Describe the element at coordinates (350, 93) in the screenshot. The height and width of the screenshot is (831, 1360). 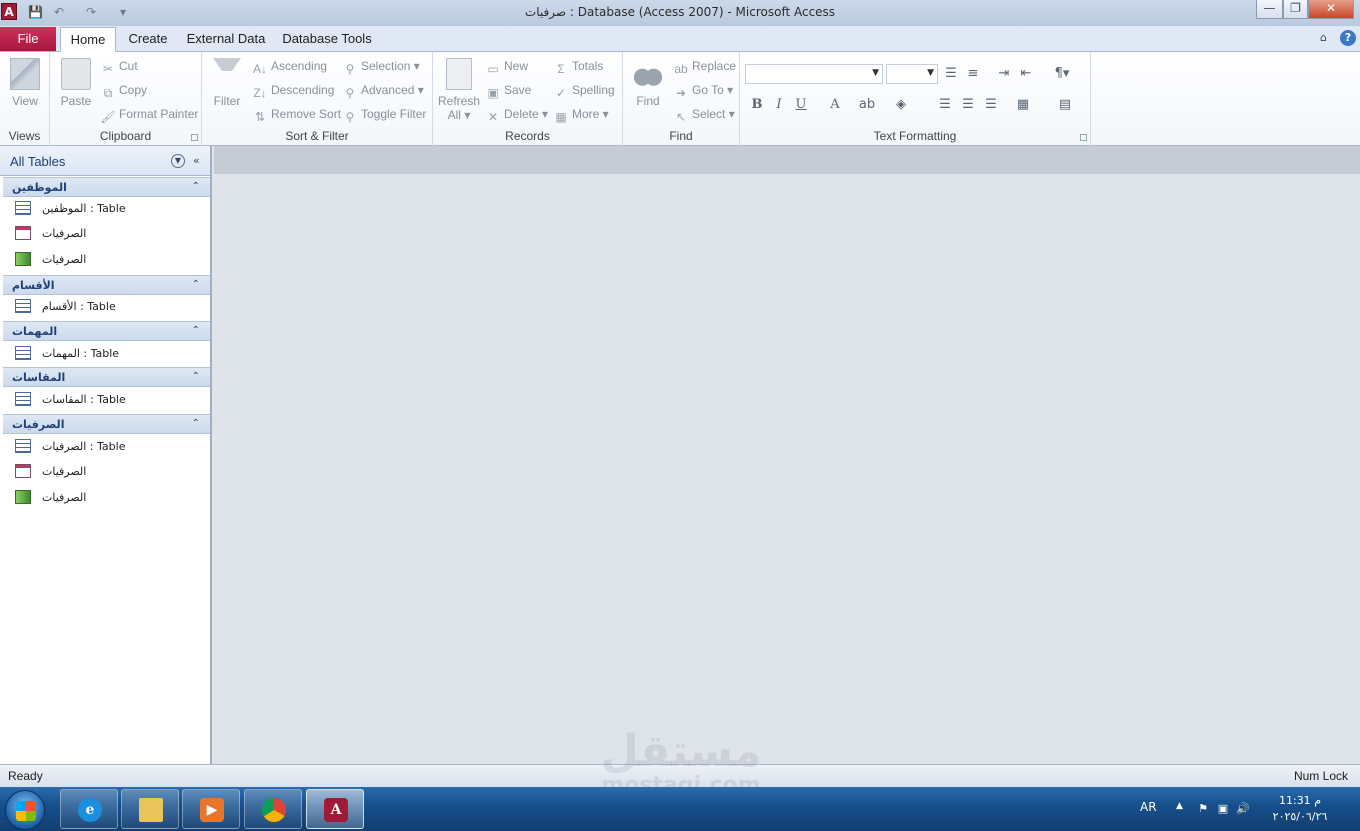
I see `advanced-filter-icon: ⚲` at that location.